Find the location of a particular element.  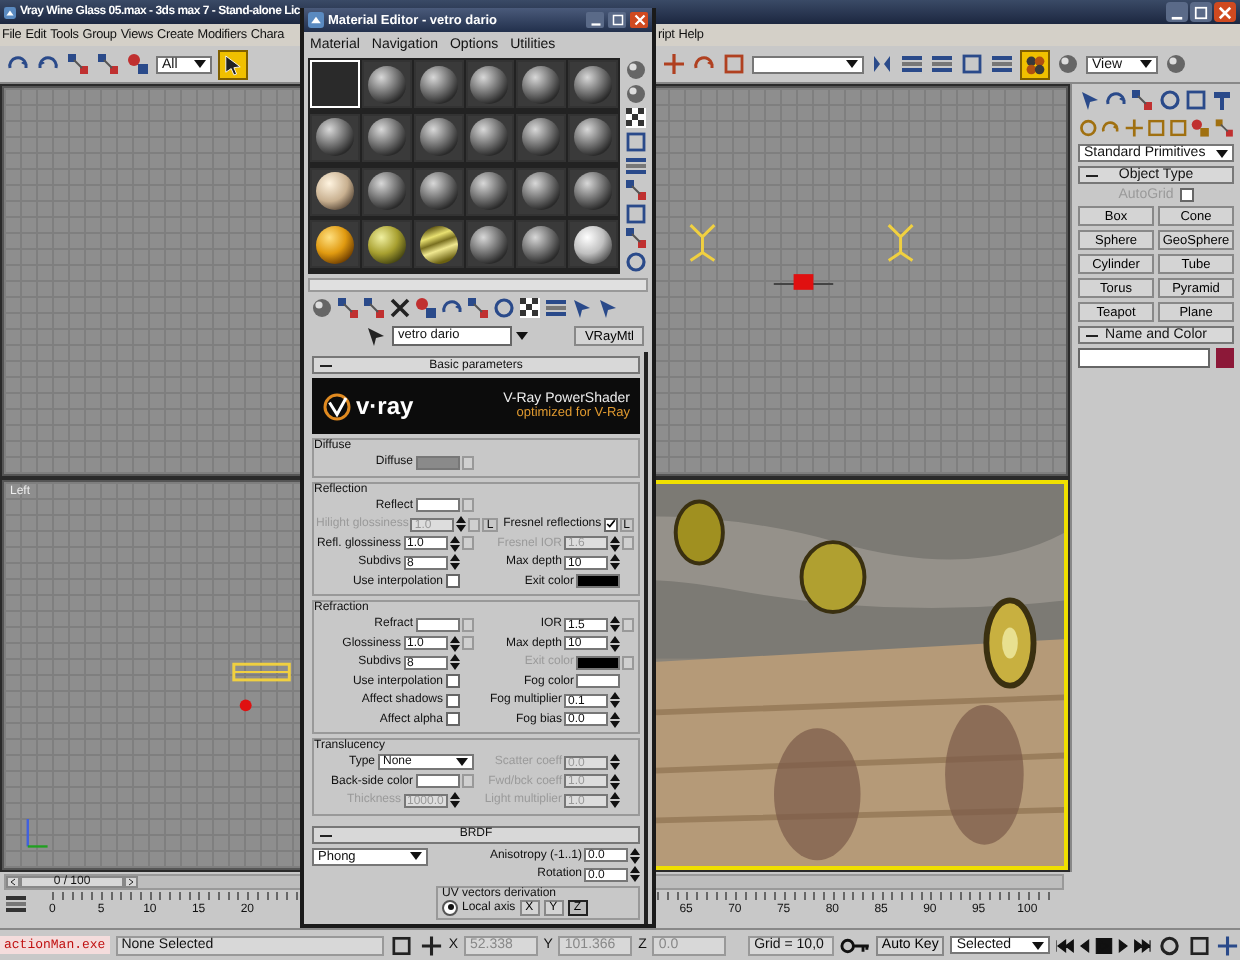

schematic-icon is located at coordinates (1002, 64).